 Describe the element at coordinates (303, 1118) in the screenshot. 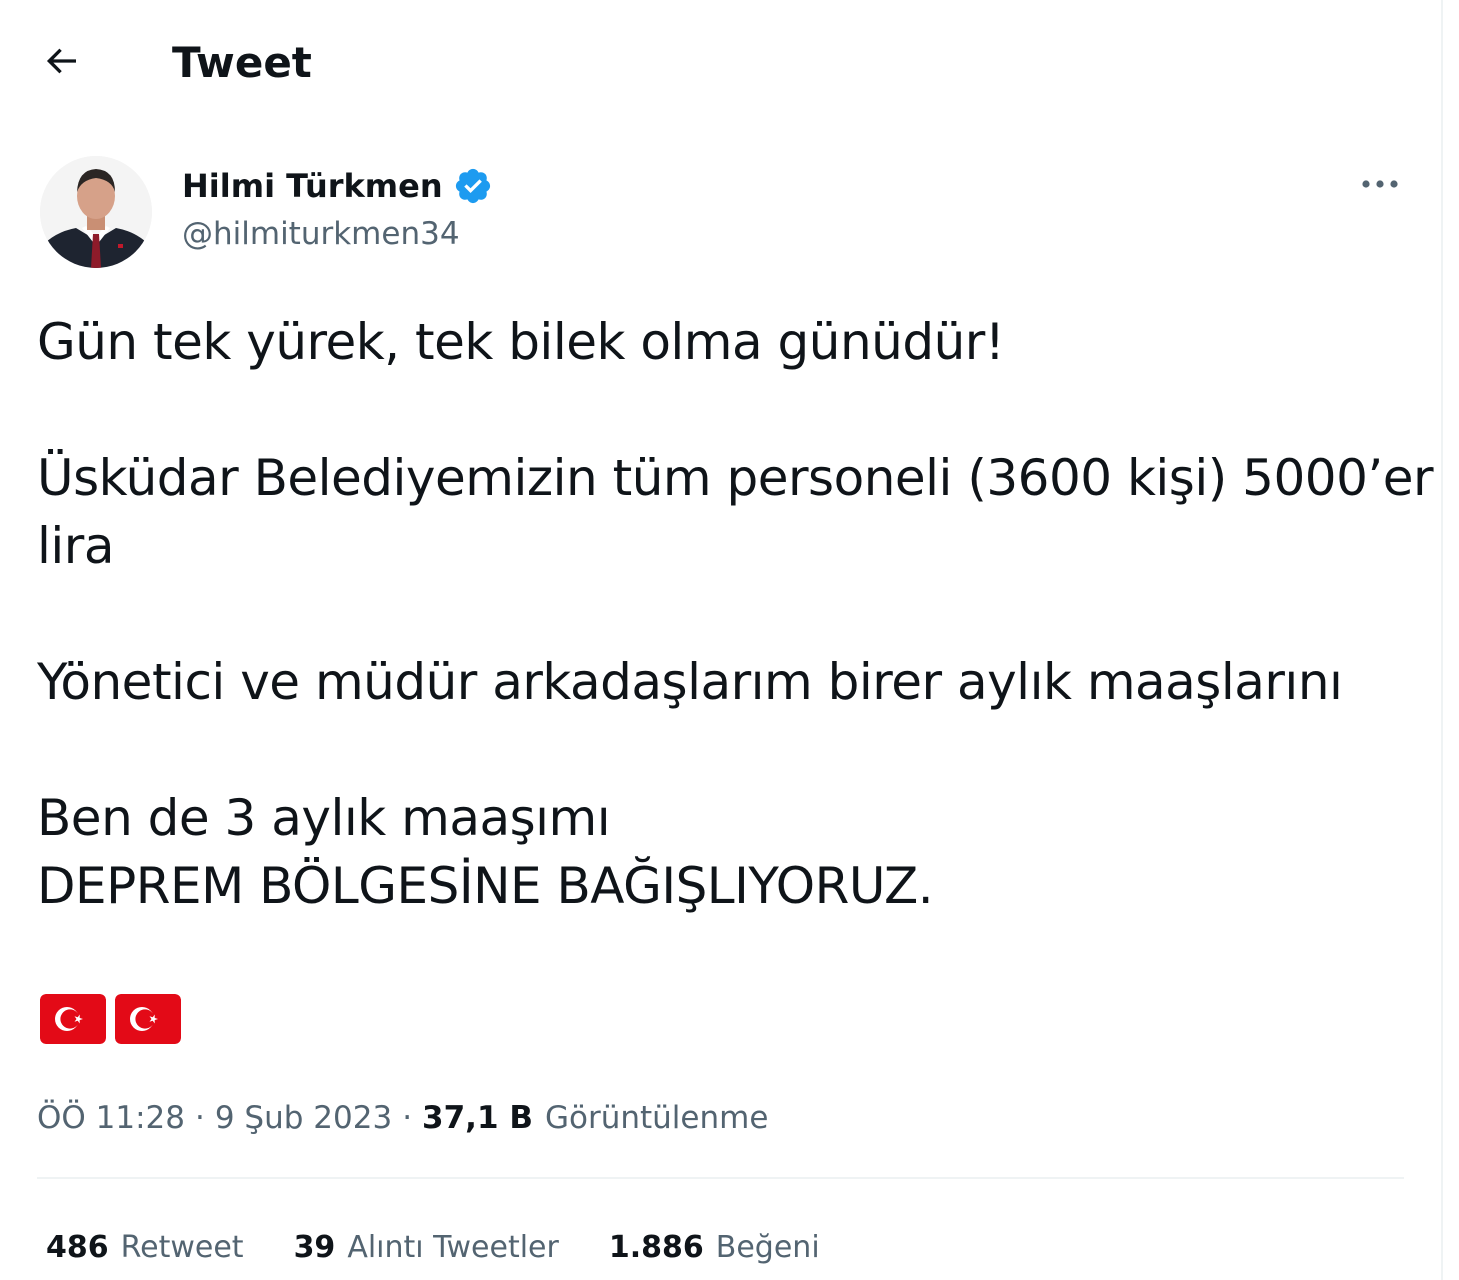

I see `tweet-date: 9 Şub 2023` at that location.